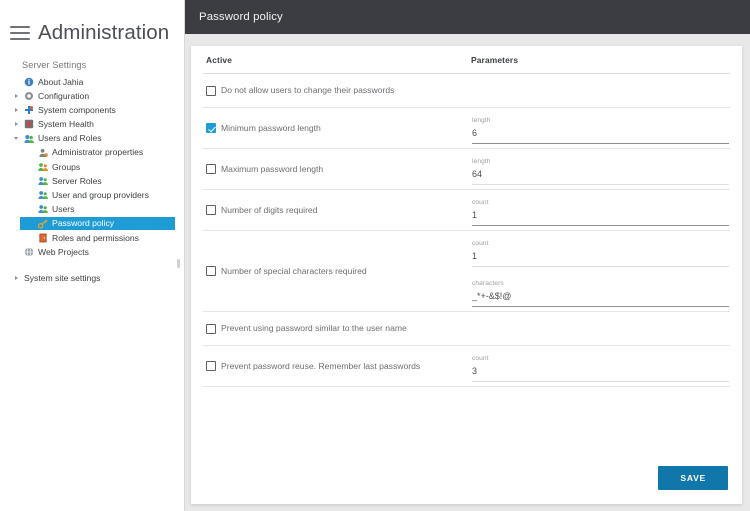  I want to click on table-row: Minimum password length length 6, so click(466, 128).